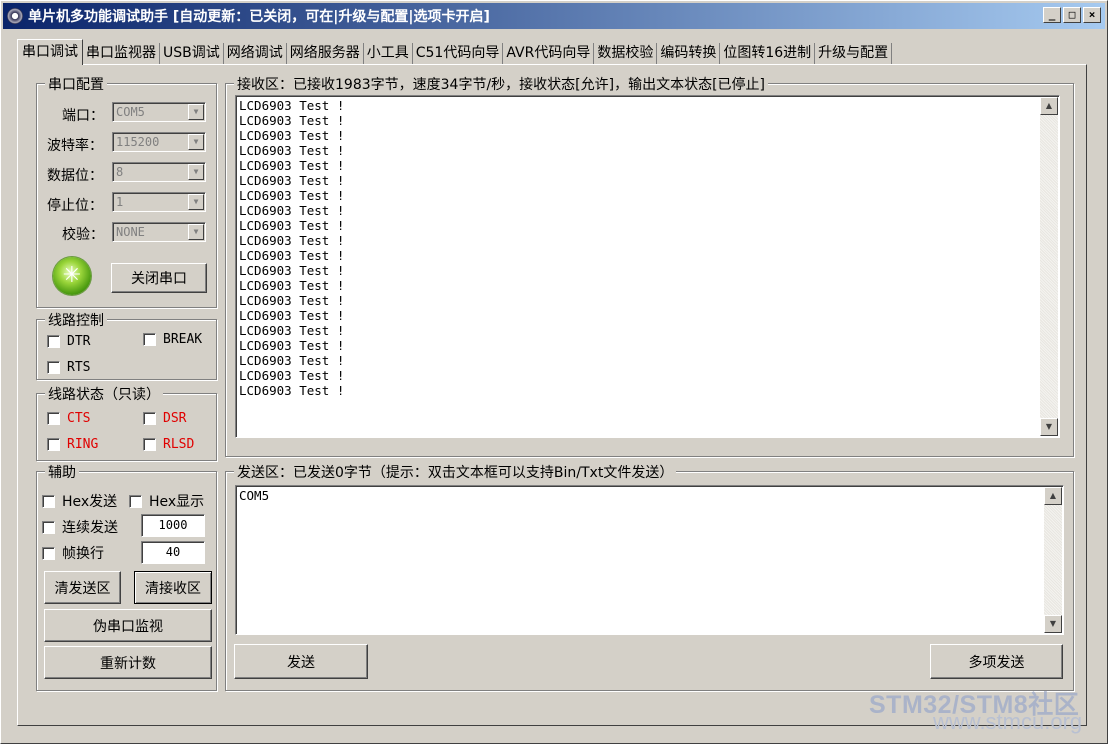 Image resolution: width=1108 pixels, height=744 pixels. I want to click on ring-label: RING, so click(83, 444).